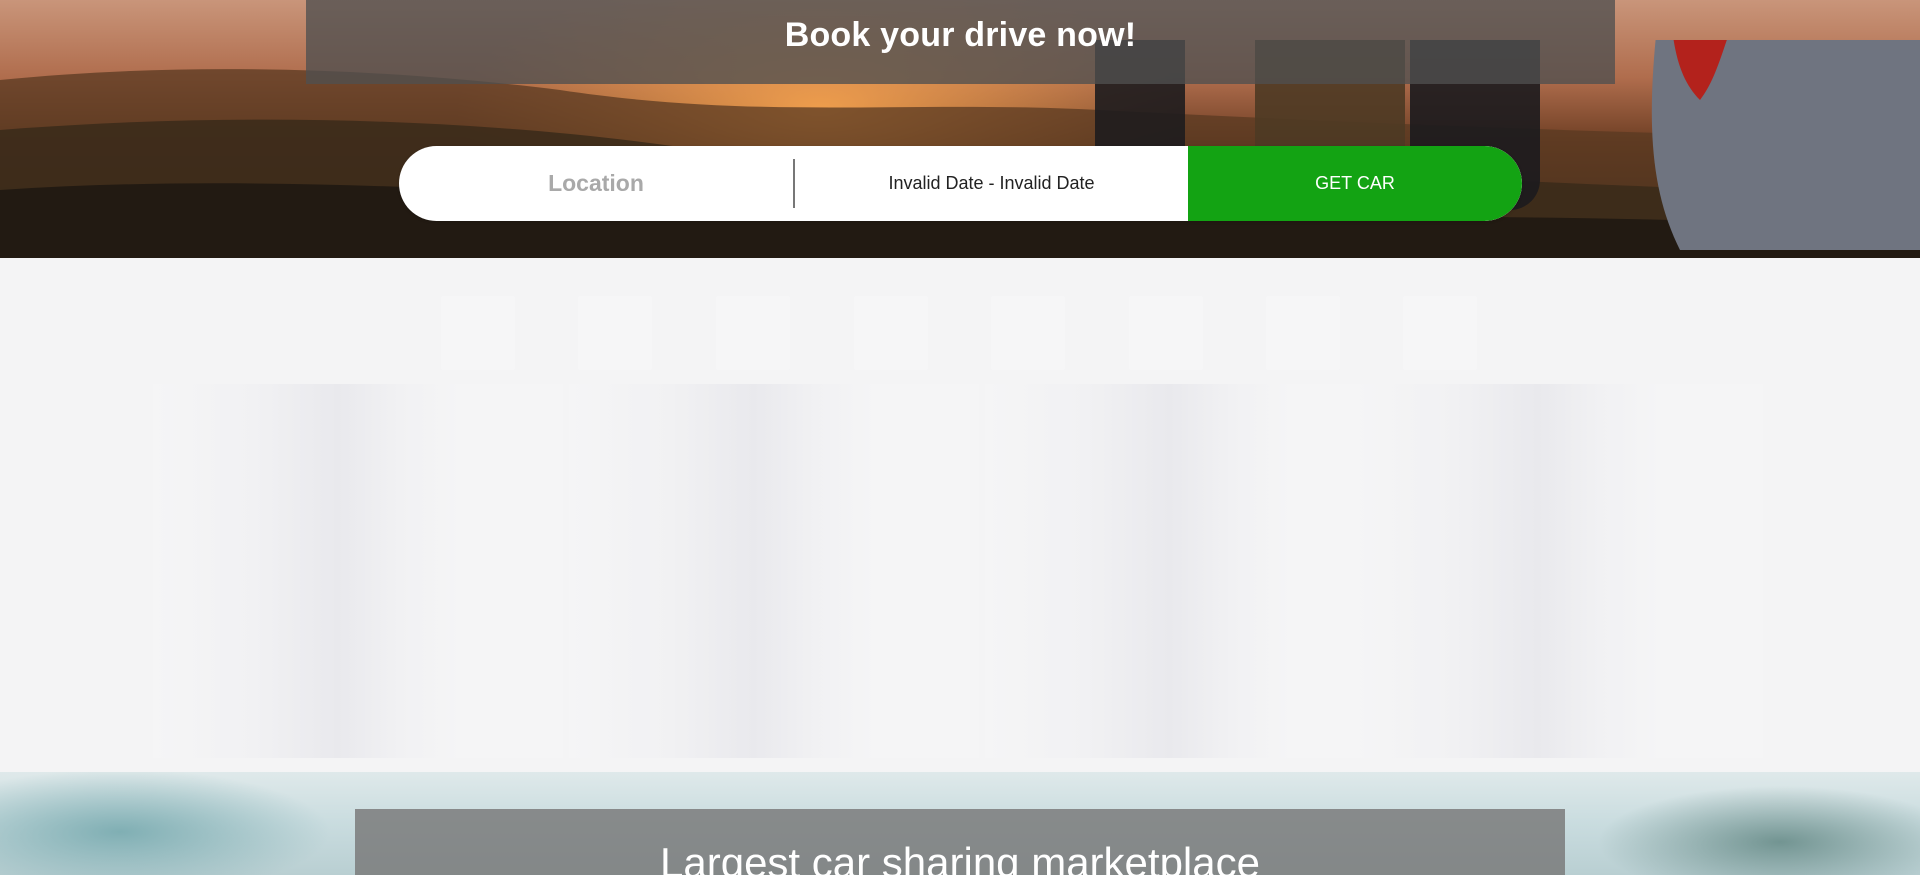 This screenshot has width=1920, height=875. What do you see at coordinates (960, 333) in the screenshot?
I see `category-chip-row` at bounding box center [960, 333].